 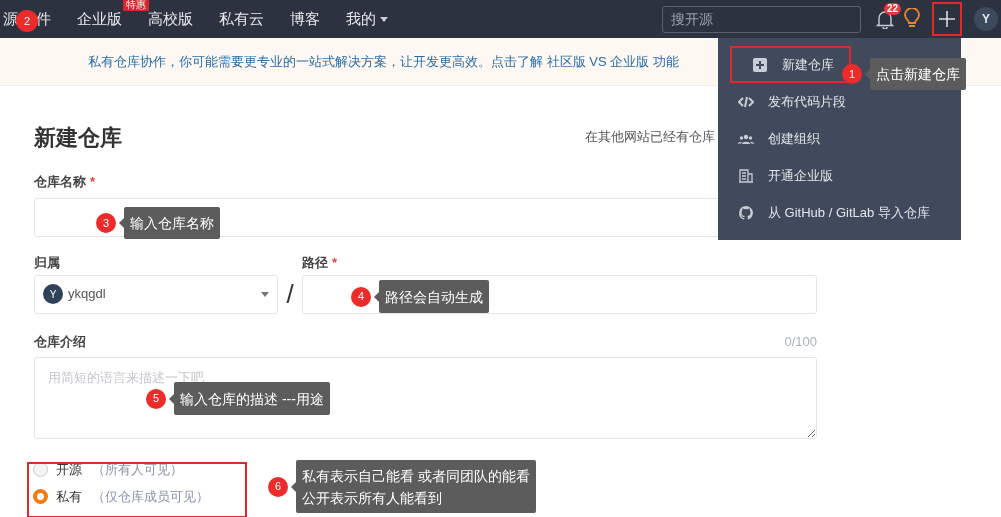 I want to click on user-avatar: Y, so click(x=986, y=19).